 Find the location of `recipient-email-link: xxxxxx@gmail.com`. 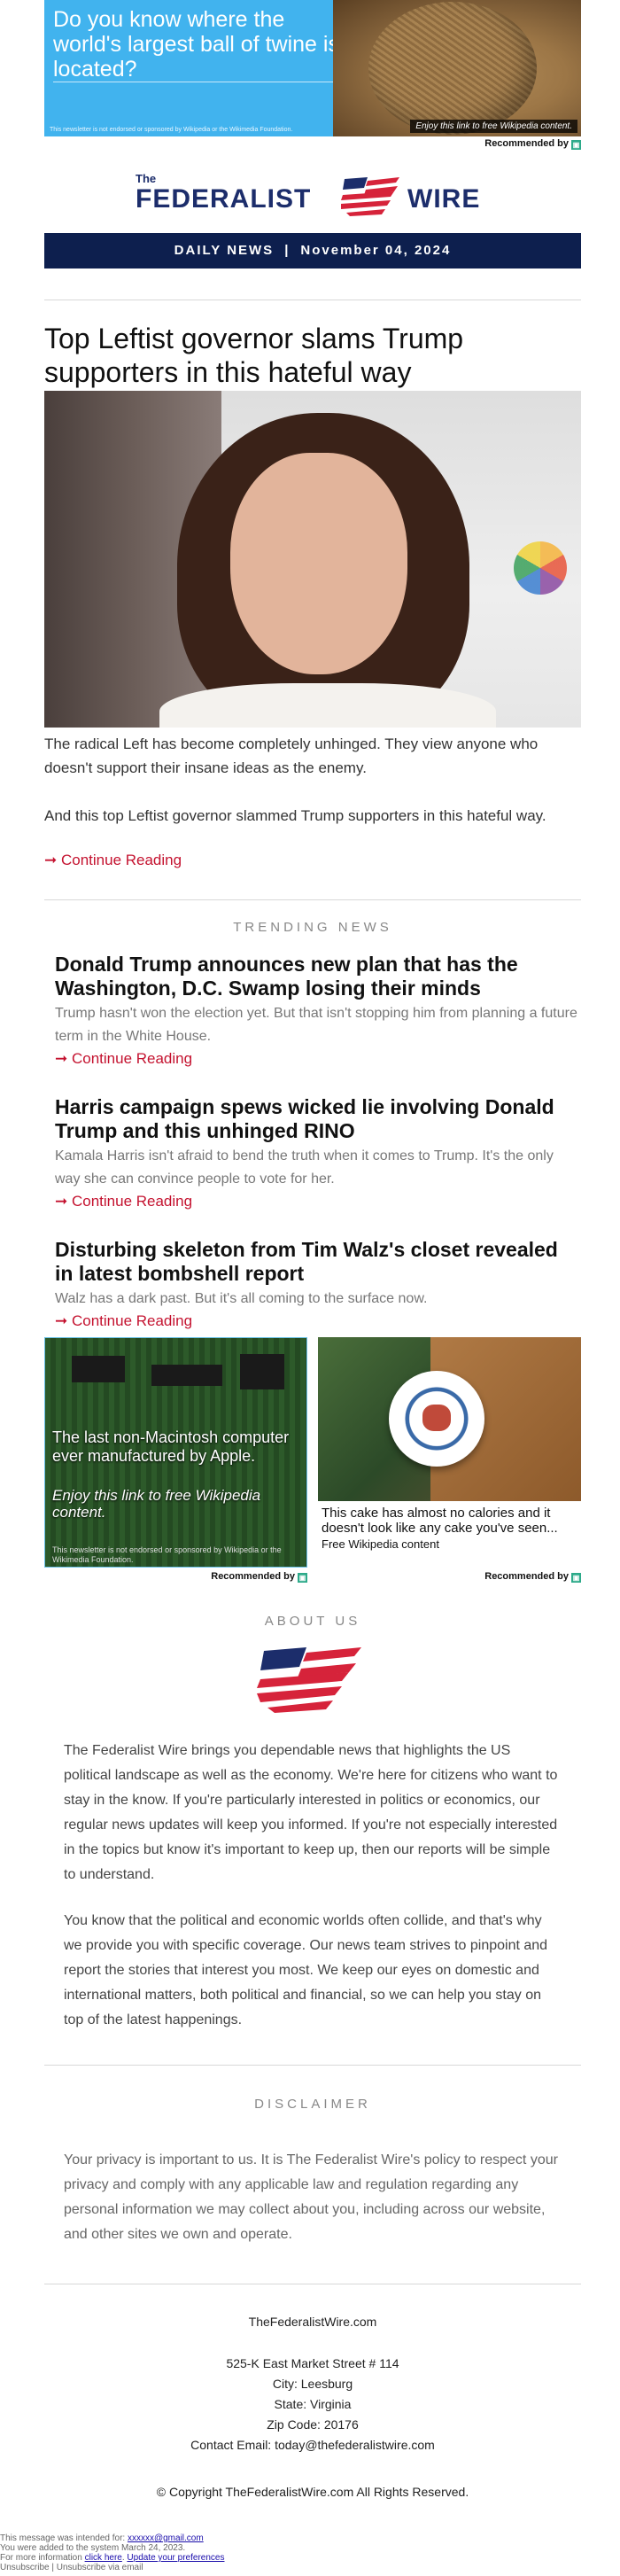

recipient-email-link: xxxxxx@gmail.com is located at coordinates (166, 2538).